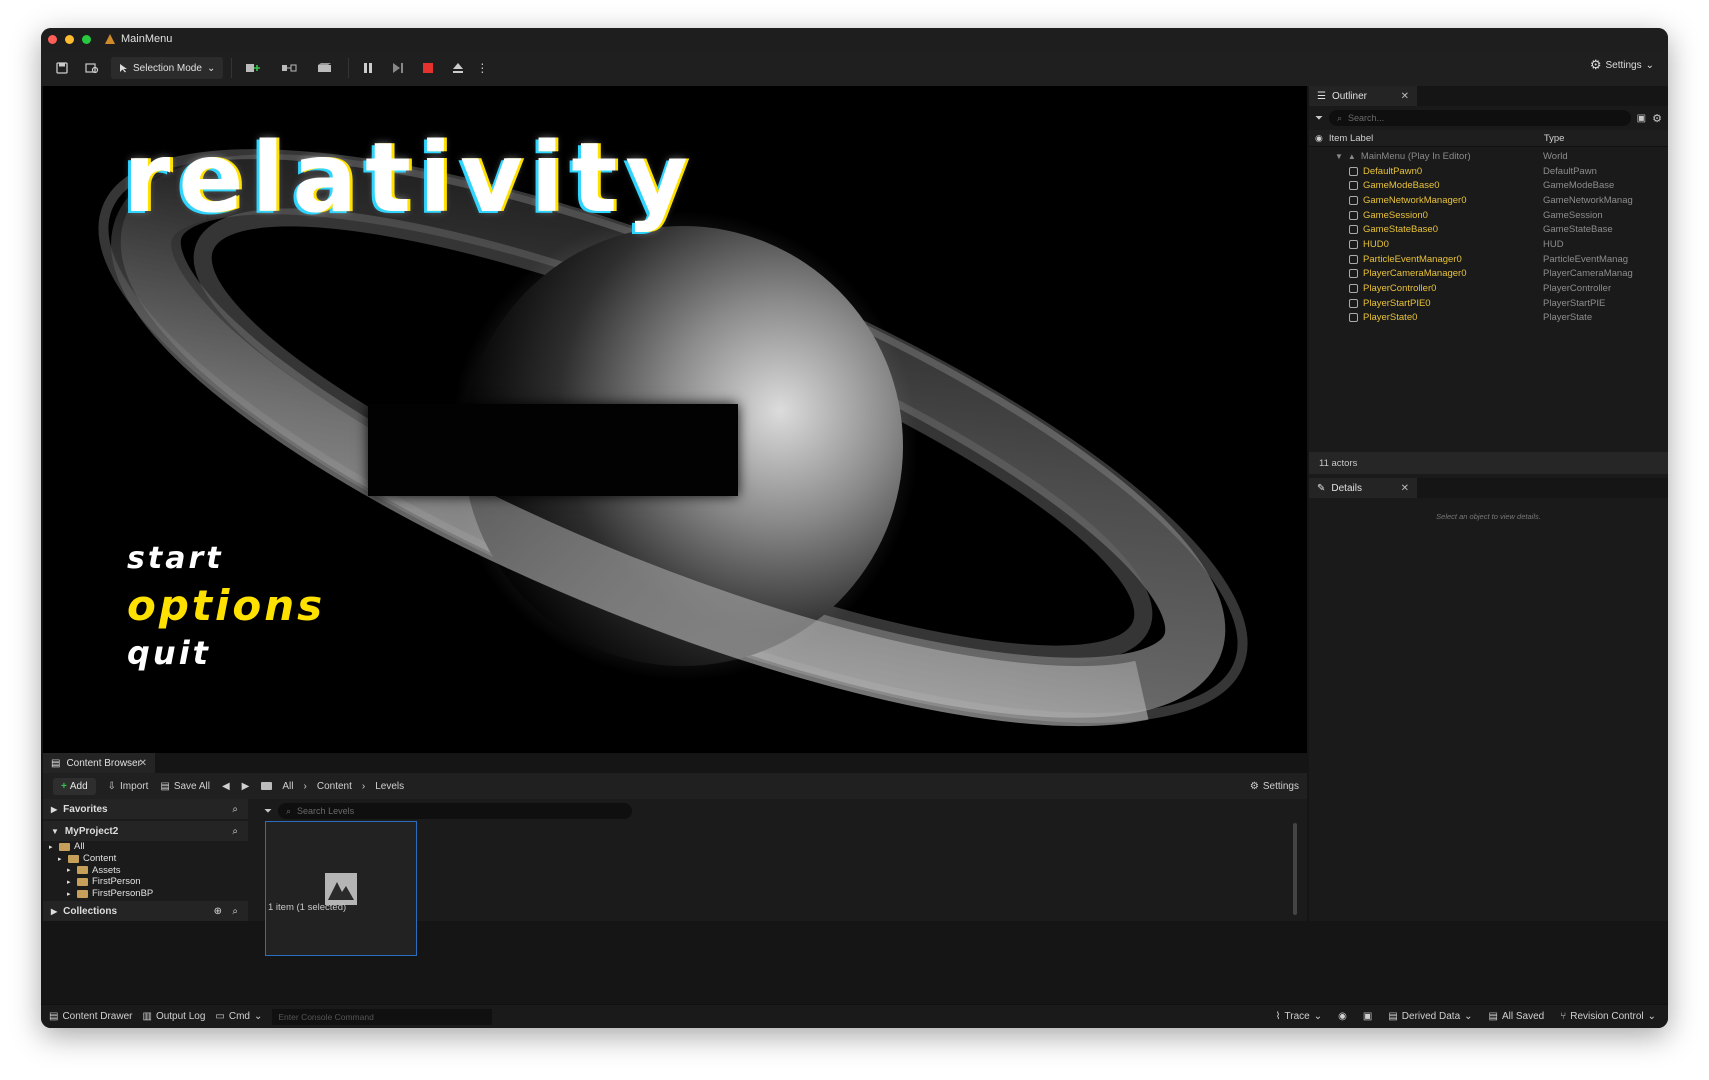 The image size is (1709, 1080). I want to click on minimize-window-button, so click(69, 39).